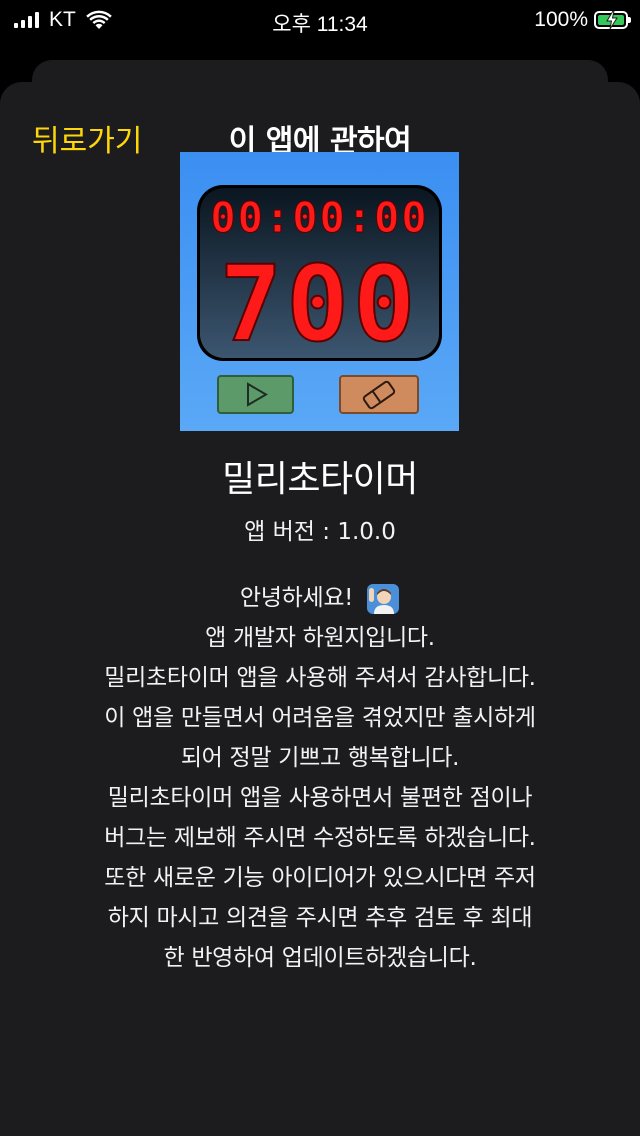 This screenshot has width=640, height=1136. What do you see at coordinates (320, 304) in the screenshot?
I see `icon-counter-text: 700` at bounding box center [320, 304].